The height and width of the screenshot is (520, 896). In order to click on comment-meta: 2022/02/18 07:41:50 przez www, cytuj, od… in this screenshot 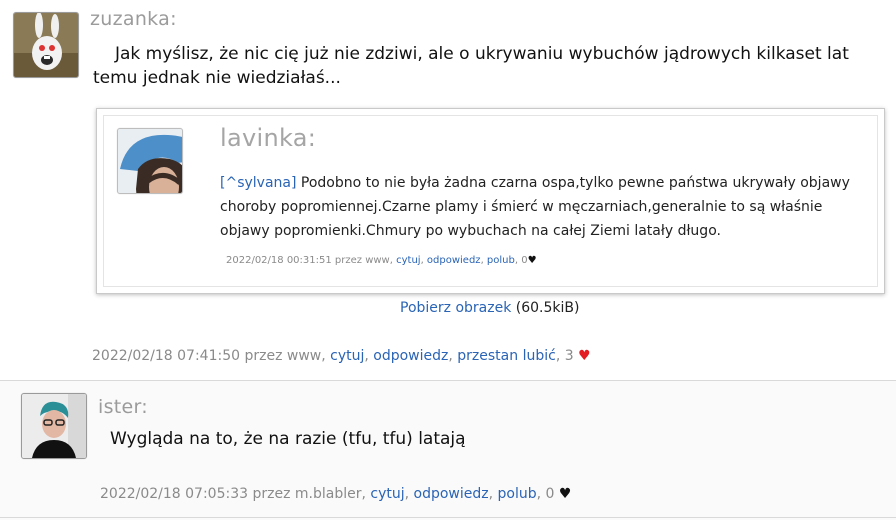, I will do `click(341, 356)`.